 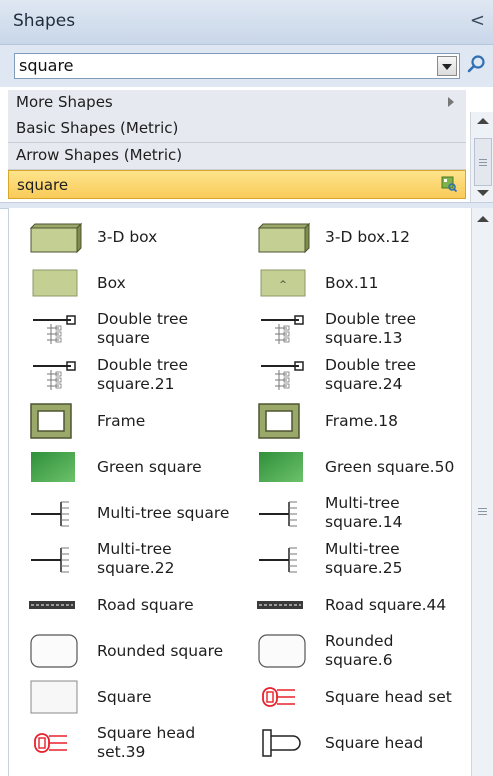 I want to click on shape-item: Double tree square.13, so click(x=355, y=329).